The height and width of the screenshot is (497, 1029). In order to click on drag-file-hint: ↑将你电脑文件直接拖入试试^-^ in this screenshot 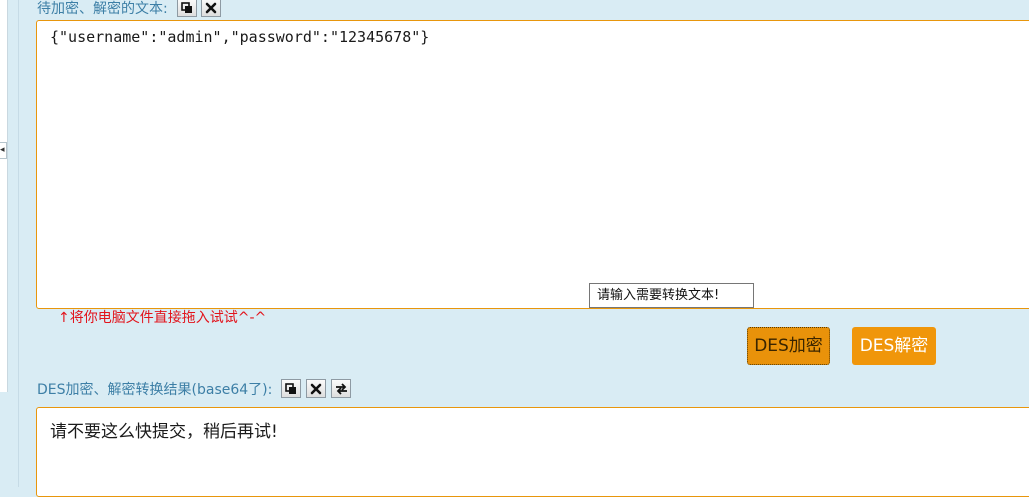, I will do `click(162, 318)`.